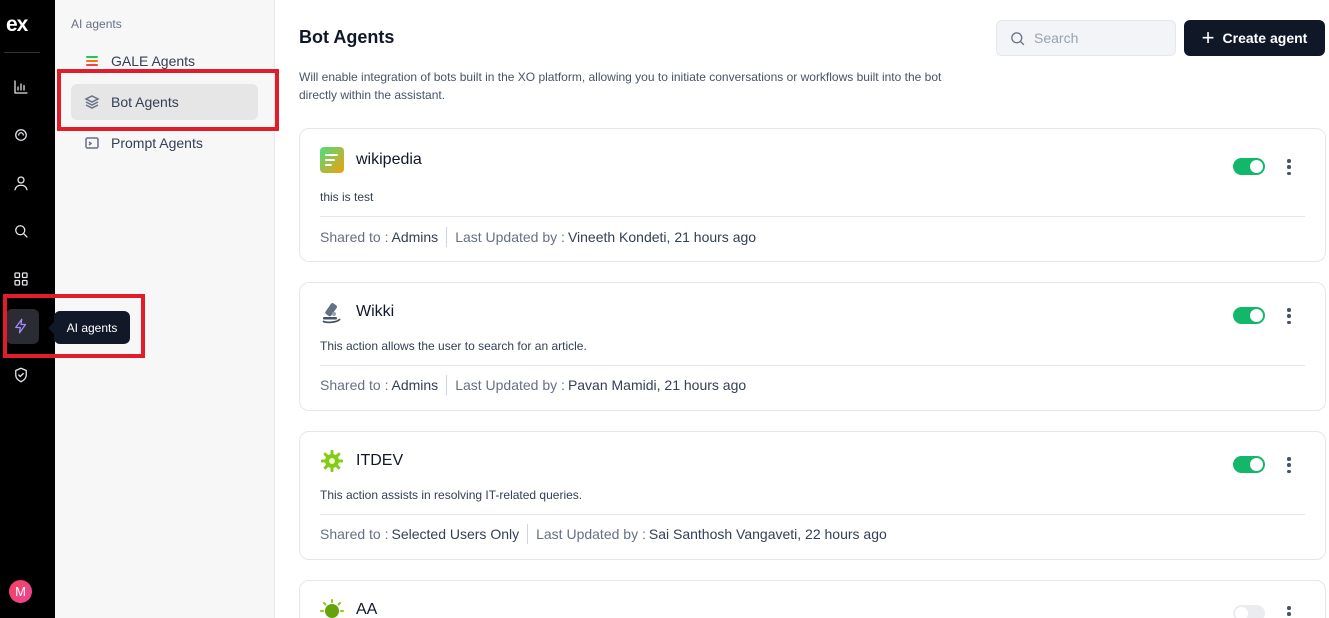 Image resolution: width=1329 pixels, height=618 pixels. Describe the element at coordinates (22, 52) in the screenshot. I see `rail-divider` at that location.